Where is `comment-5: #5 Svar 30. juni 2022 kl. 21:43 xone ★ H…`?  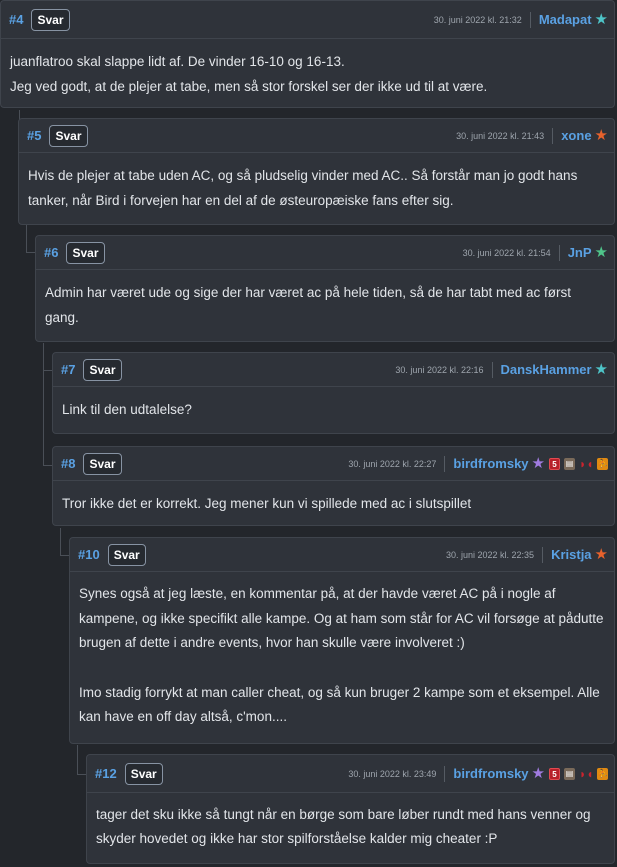 comment-5: #5 Svar 30. juni 2022 kl. 21:43 xone ★ H… is located at coordinates (316, 171).